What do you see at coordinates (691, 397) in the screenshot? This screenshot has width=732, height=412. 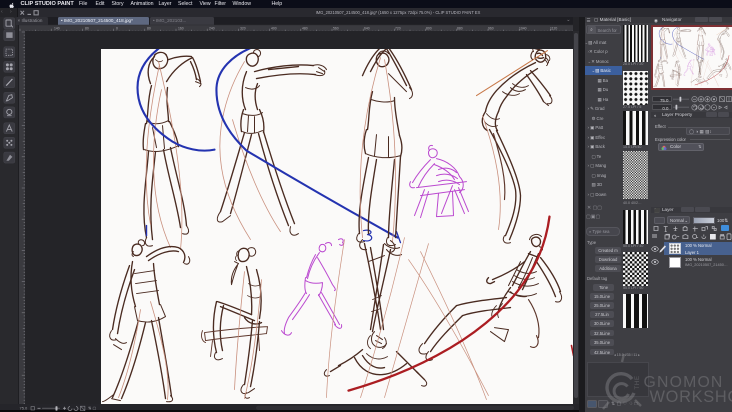 I see `svg-text: WORKSHOP` at bounding box center [691, 397].